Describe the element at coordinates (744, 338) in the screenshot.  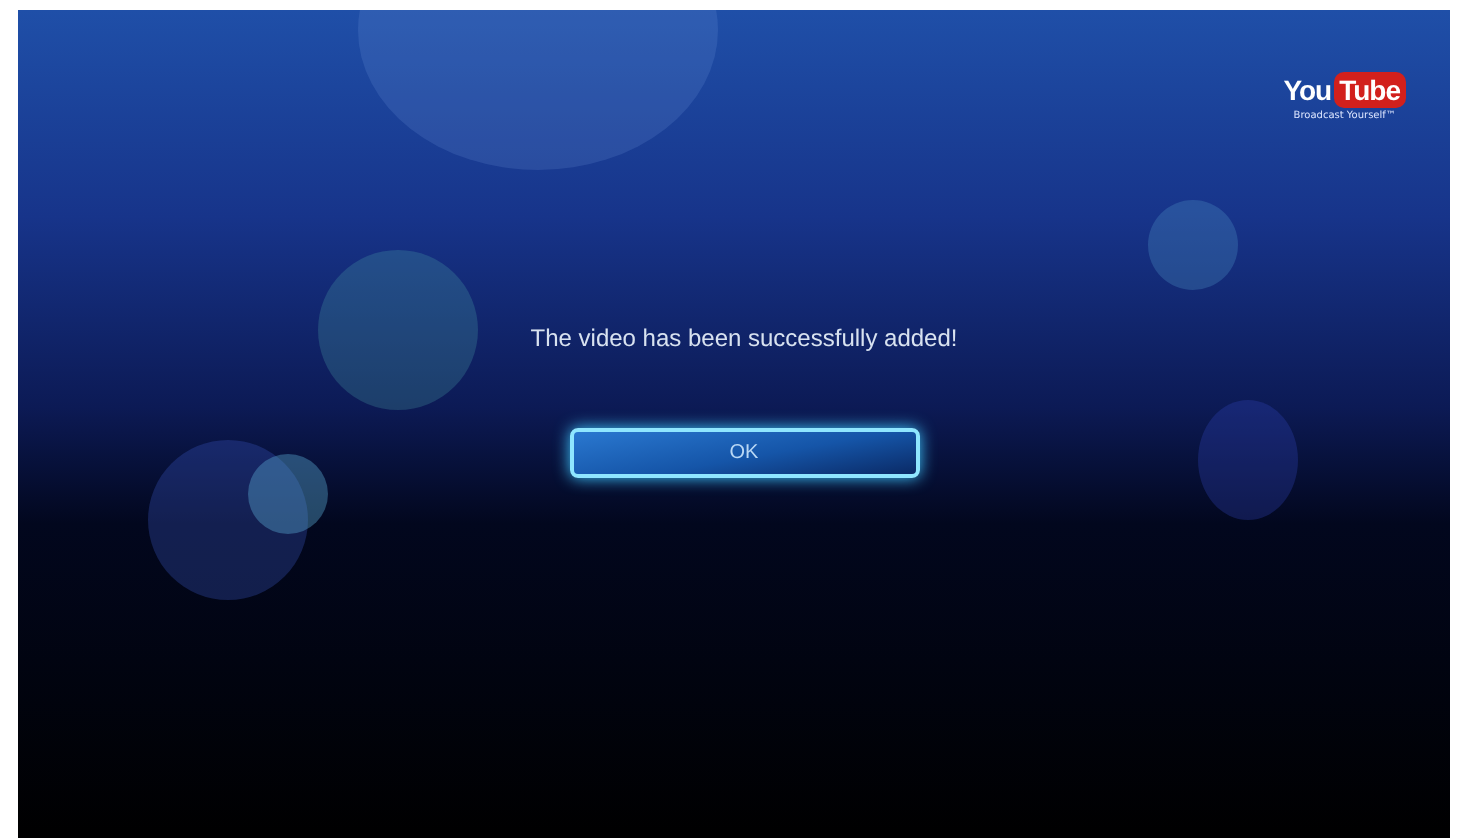
I see `dialog-message: The video has been successfully added!` at that location.